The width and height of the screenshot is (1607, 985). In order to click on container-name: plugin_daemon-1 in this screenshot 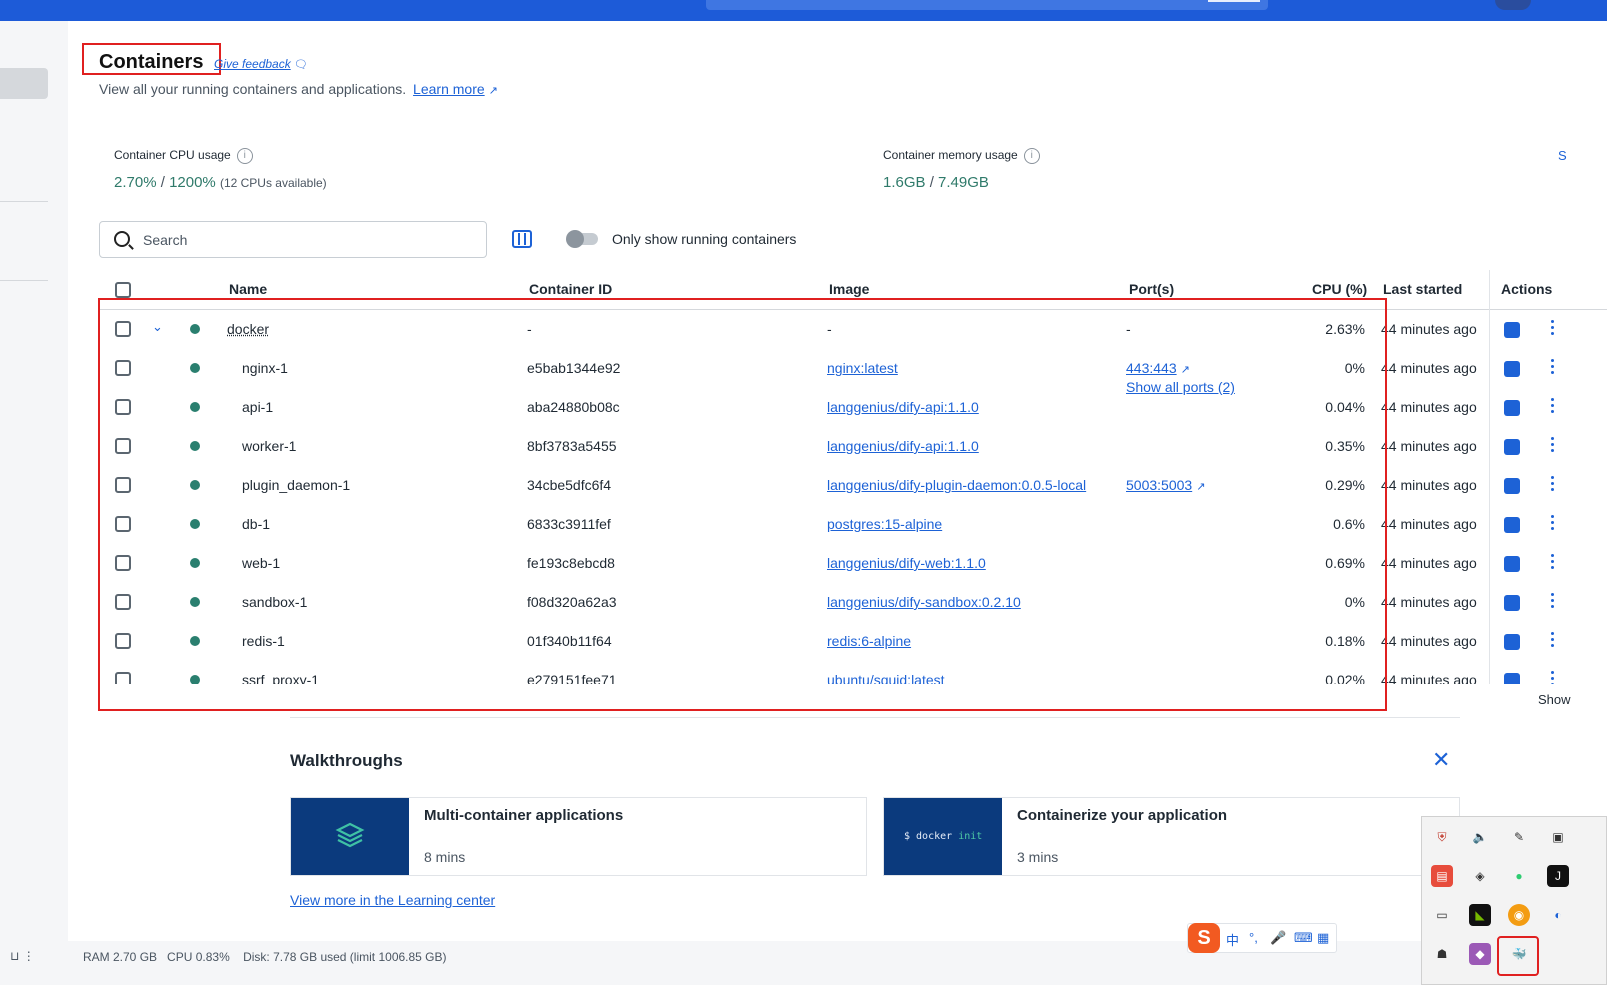, I will do `click(296, 485)`.